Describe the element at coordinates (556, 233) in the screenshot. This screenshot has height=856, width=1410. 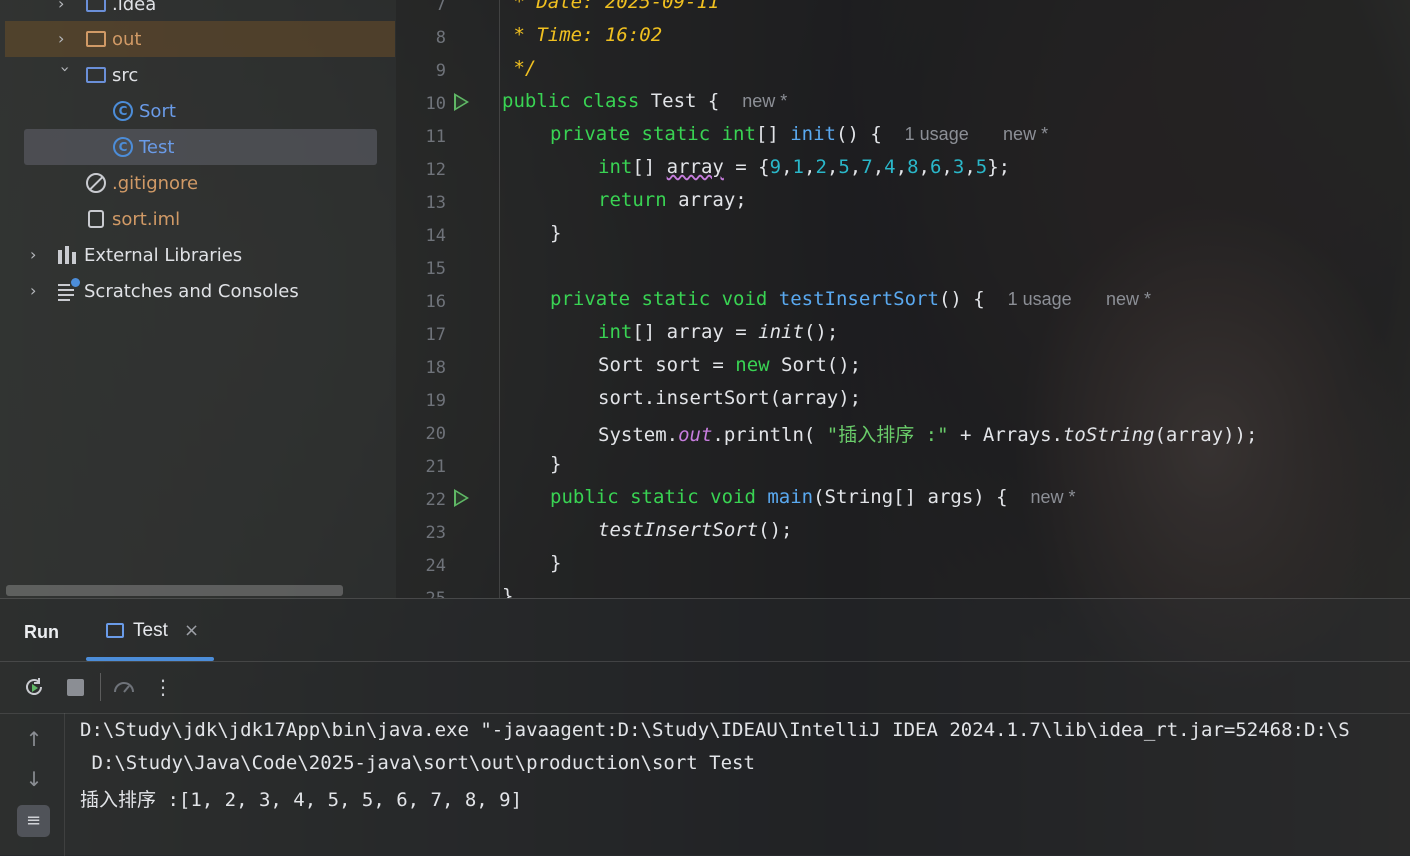
I see `code-line-14: }` at that location.